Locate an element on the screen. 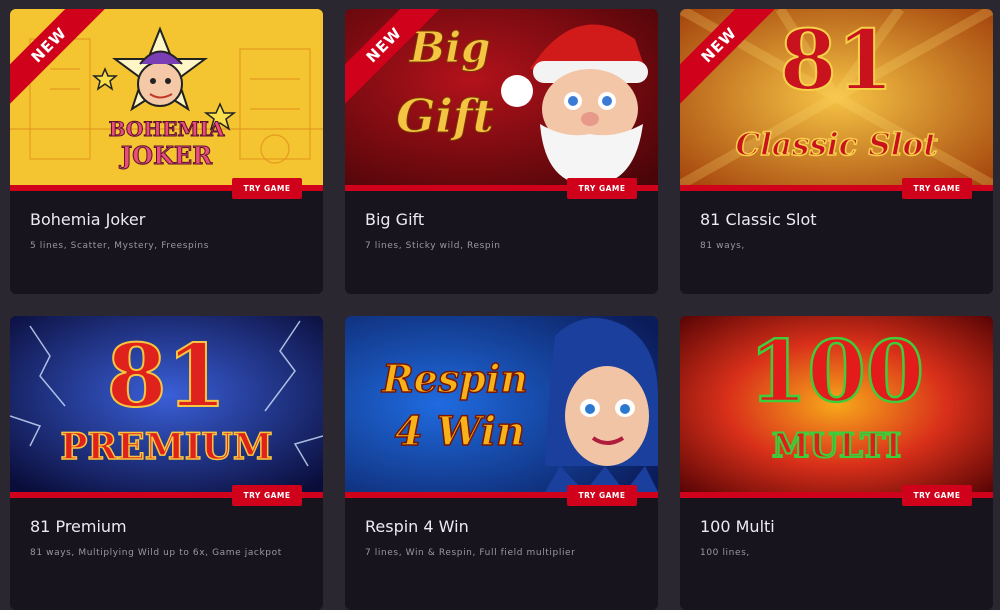  game-logo-line2: MULTI is located at coordinates (837, 446).